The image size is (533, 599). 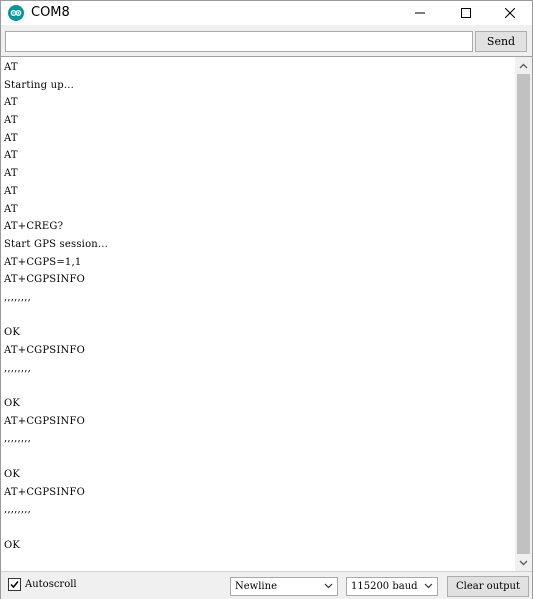 What do you see at coordinates (284, 586) in the screenshot?
I see `line-ending-select: Newline` at bounding box center [284, 586].